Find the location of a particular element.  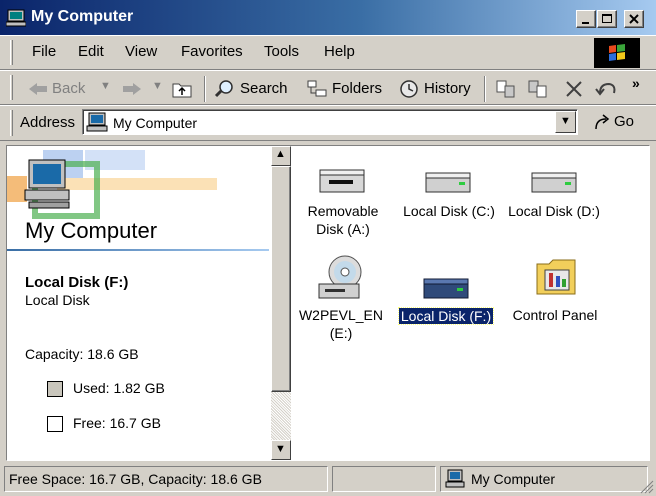

drive-item-e: W2PEVL_EN (E:) is located at coordinates (341, 299).